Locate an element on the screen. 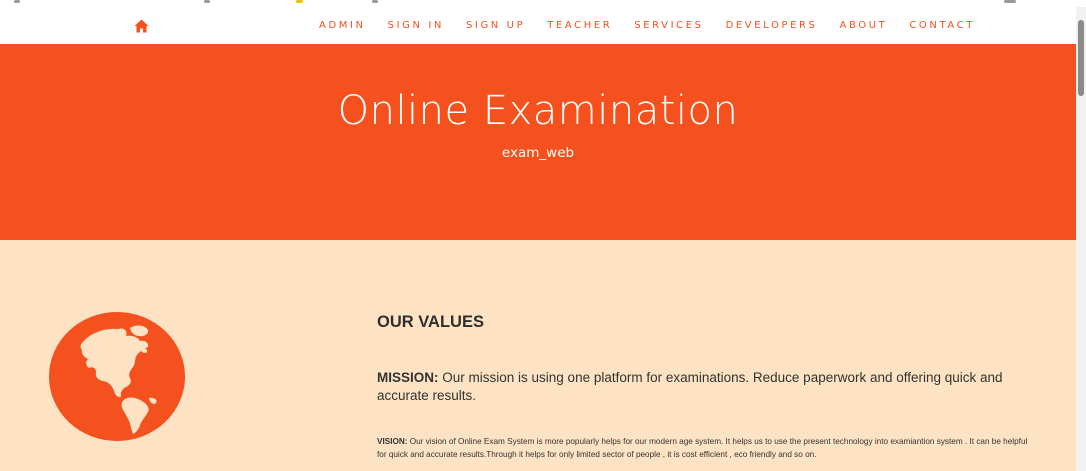 Image resolution: width=1086 pixels, height=471 pixels. nav-link-admin: ADMIN is located at coordinates (342, 25).